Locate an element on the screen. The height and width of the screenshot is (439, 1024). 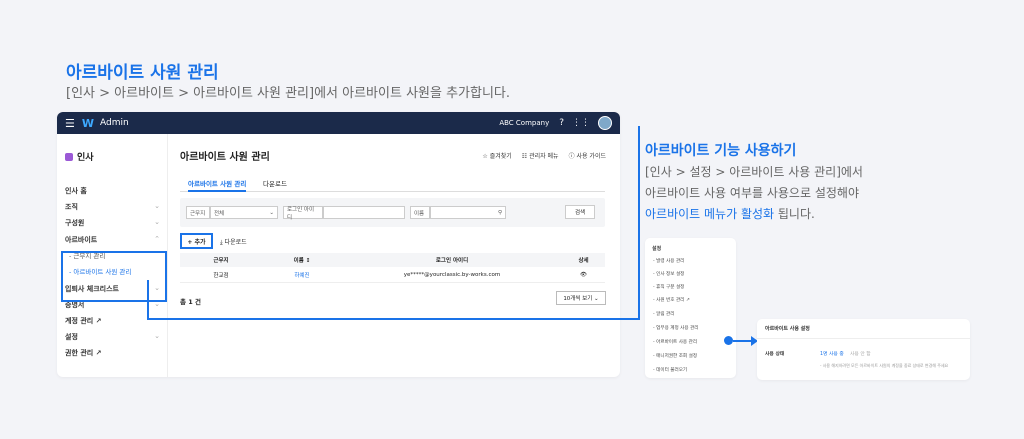
staff-name-link: 하예진 is located at coordinates (302, 275).